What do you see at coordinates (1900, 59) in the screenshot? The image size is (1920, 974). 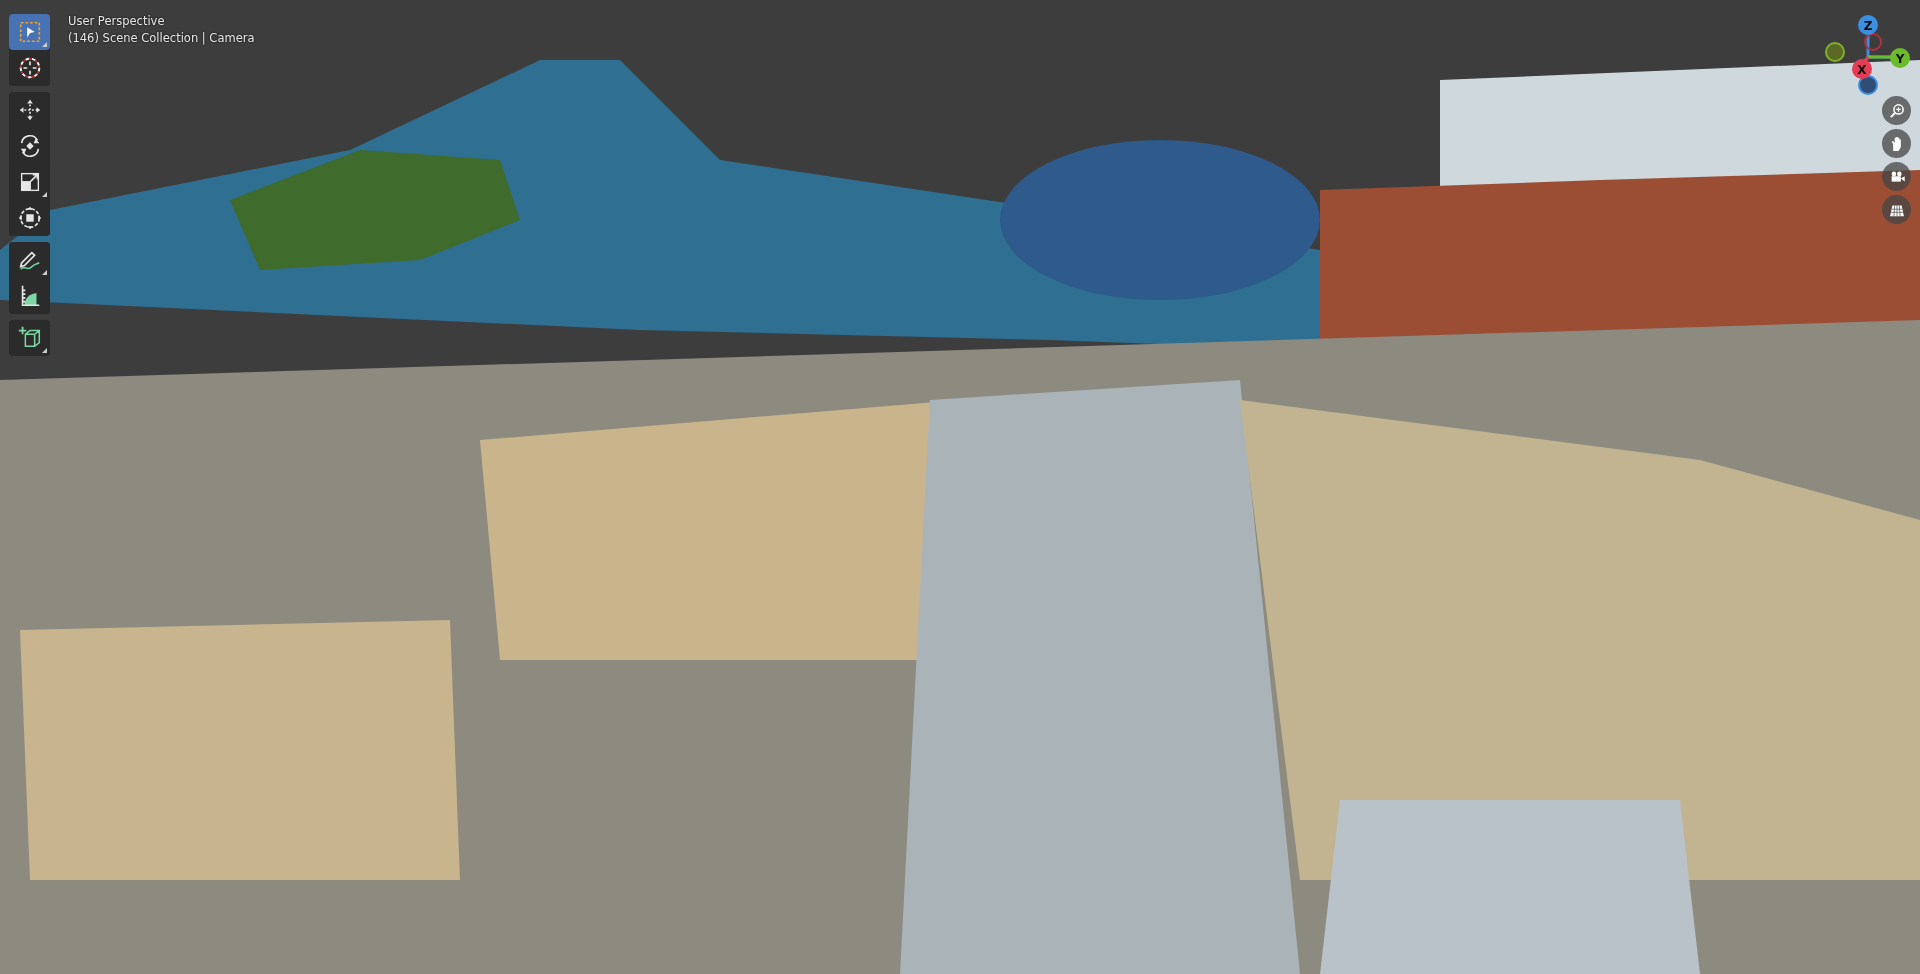 I see `y-axis-label: Y` at bounding box center [1900, 59].